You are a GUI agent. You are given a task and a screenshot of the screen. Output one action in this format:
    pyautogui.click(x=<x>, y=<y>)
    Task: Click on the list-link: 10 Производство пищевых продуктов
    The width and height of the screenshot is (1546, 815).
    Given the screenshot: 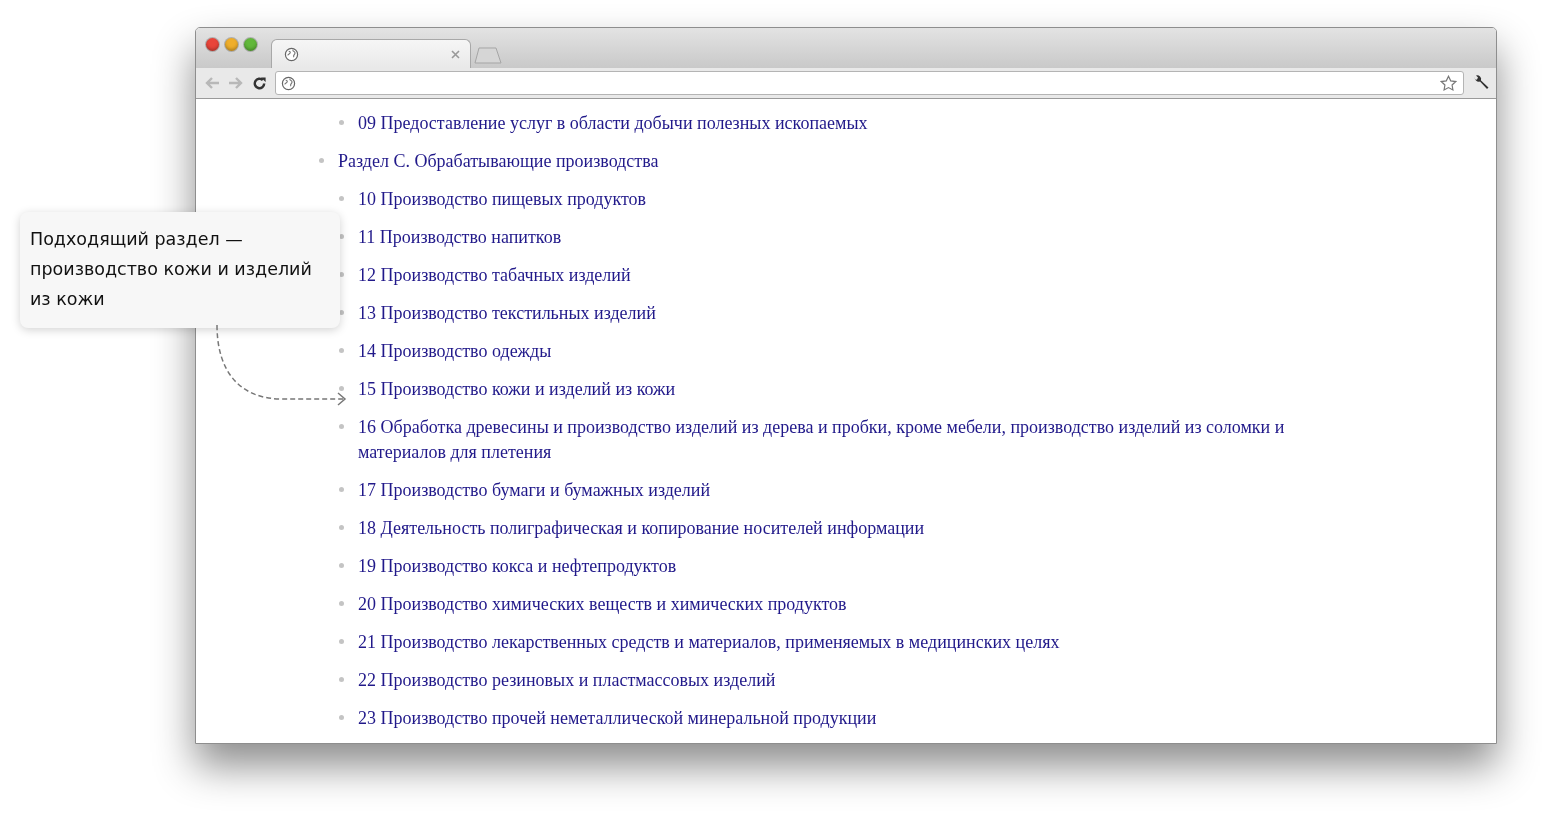 What is the action you would take?
    pyautogui.click(x=502, y=199)
    